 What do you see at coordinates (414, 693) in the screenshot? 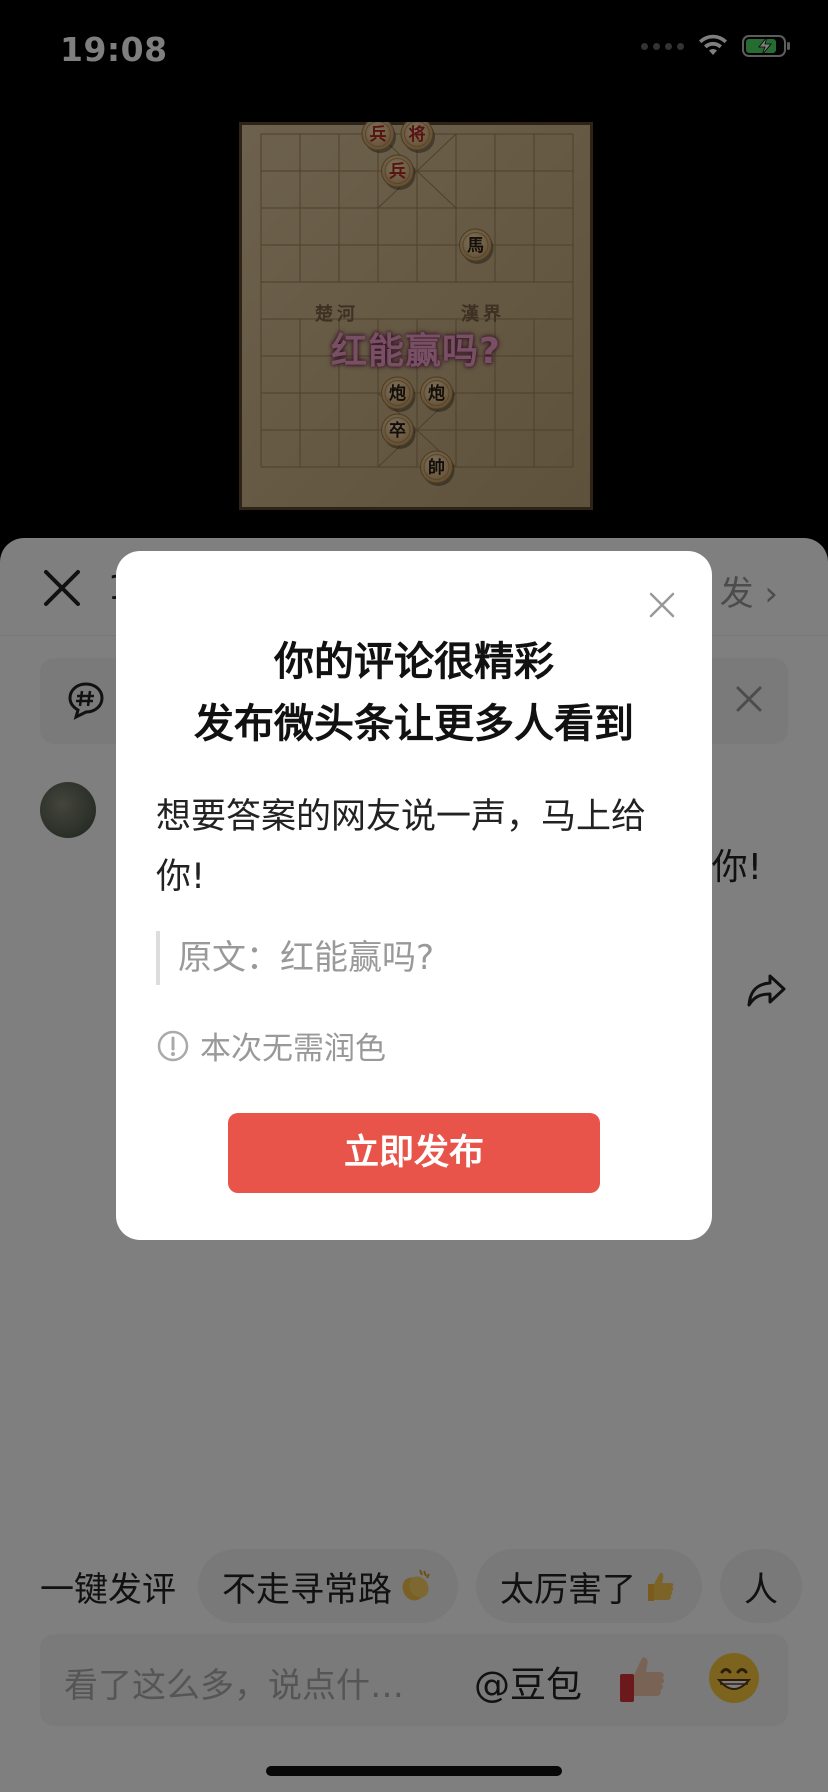
I see `dialog-title: 你的评论很精彩 发布微头条让更多人看到` at bounding box center [414, 693].